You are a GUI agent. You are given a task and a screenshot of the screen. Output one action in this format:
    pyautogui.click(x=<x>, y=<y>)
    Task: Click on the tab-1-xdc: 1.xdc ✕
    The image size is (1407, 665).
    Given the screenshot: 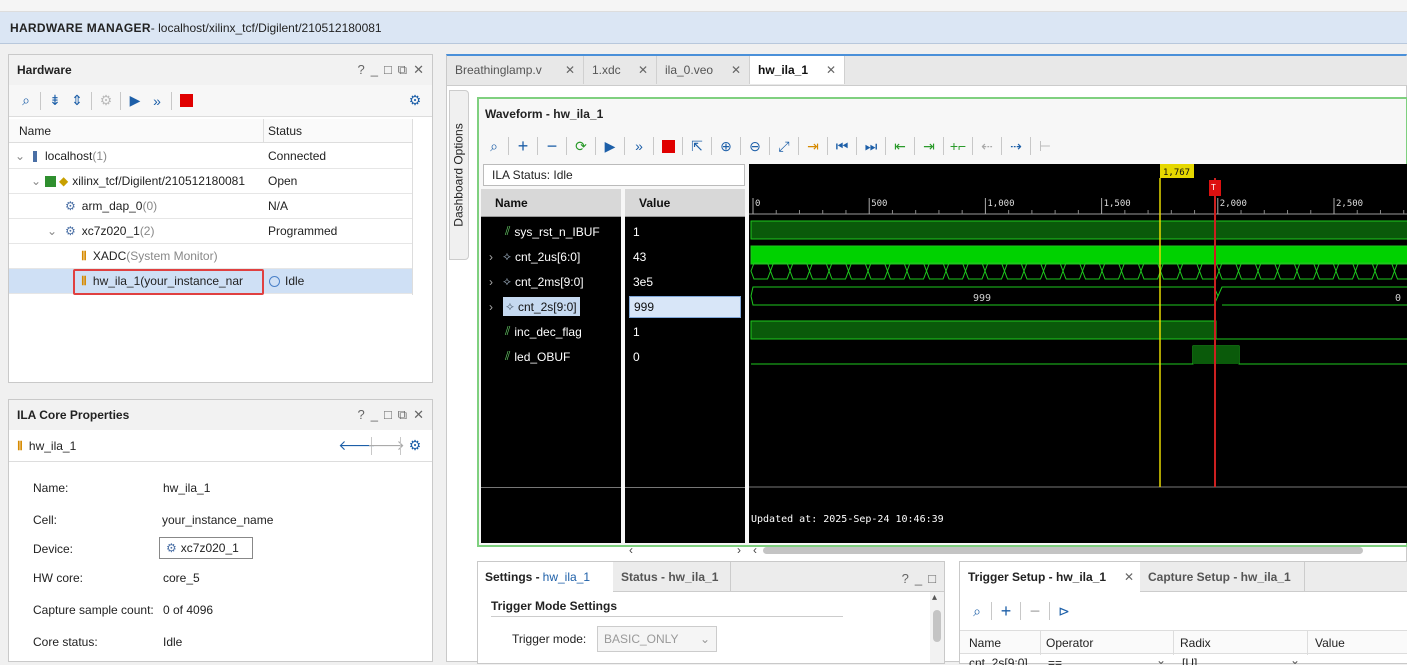 What is the action you would take?
    pyautogui.click(x=620, y=70)
    